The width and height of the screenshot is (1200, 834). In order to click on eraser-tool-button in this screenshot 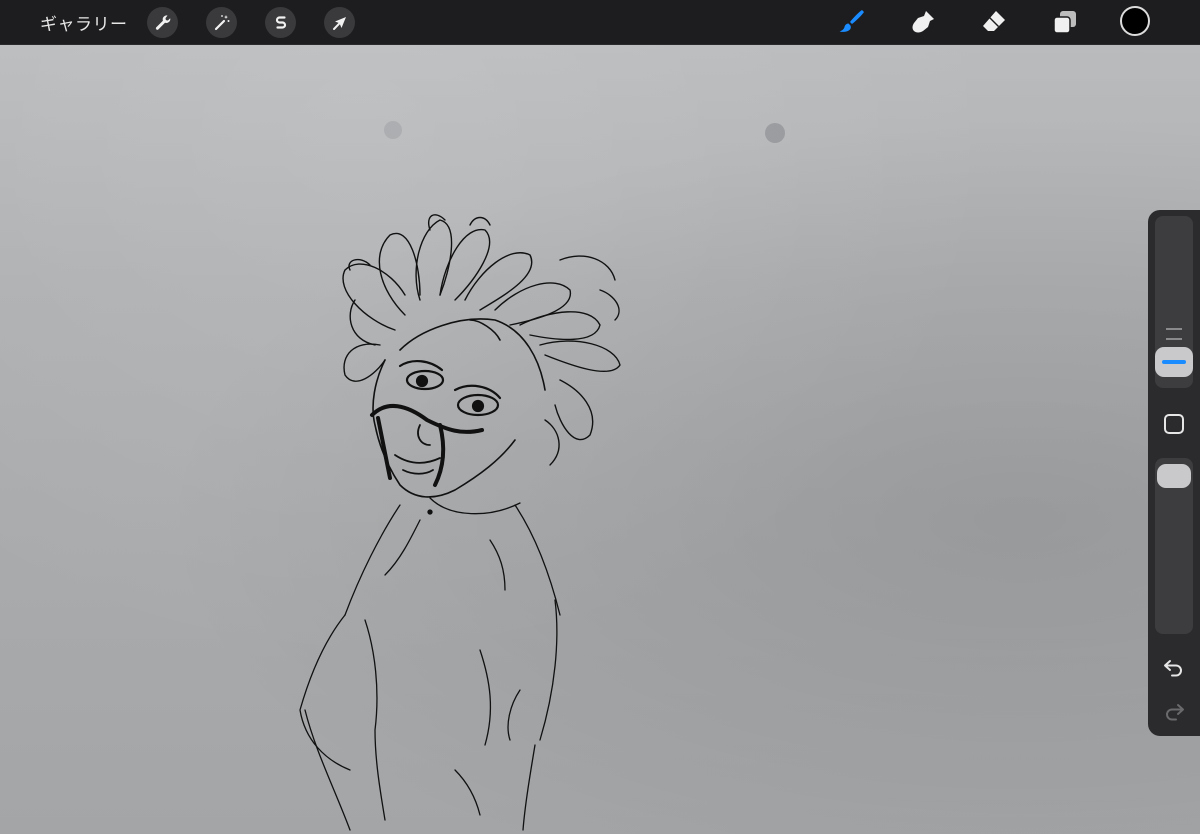, I will do `click(994, 22)`.